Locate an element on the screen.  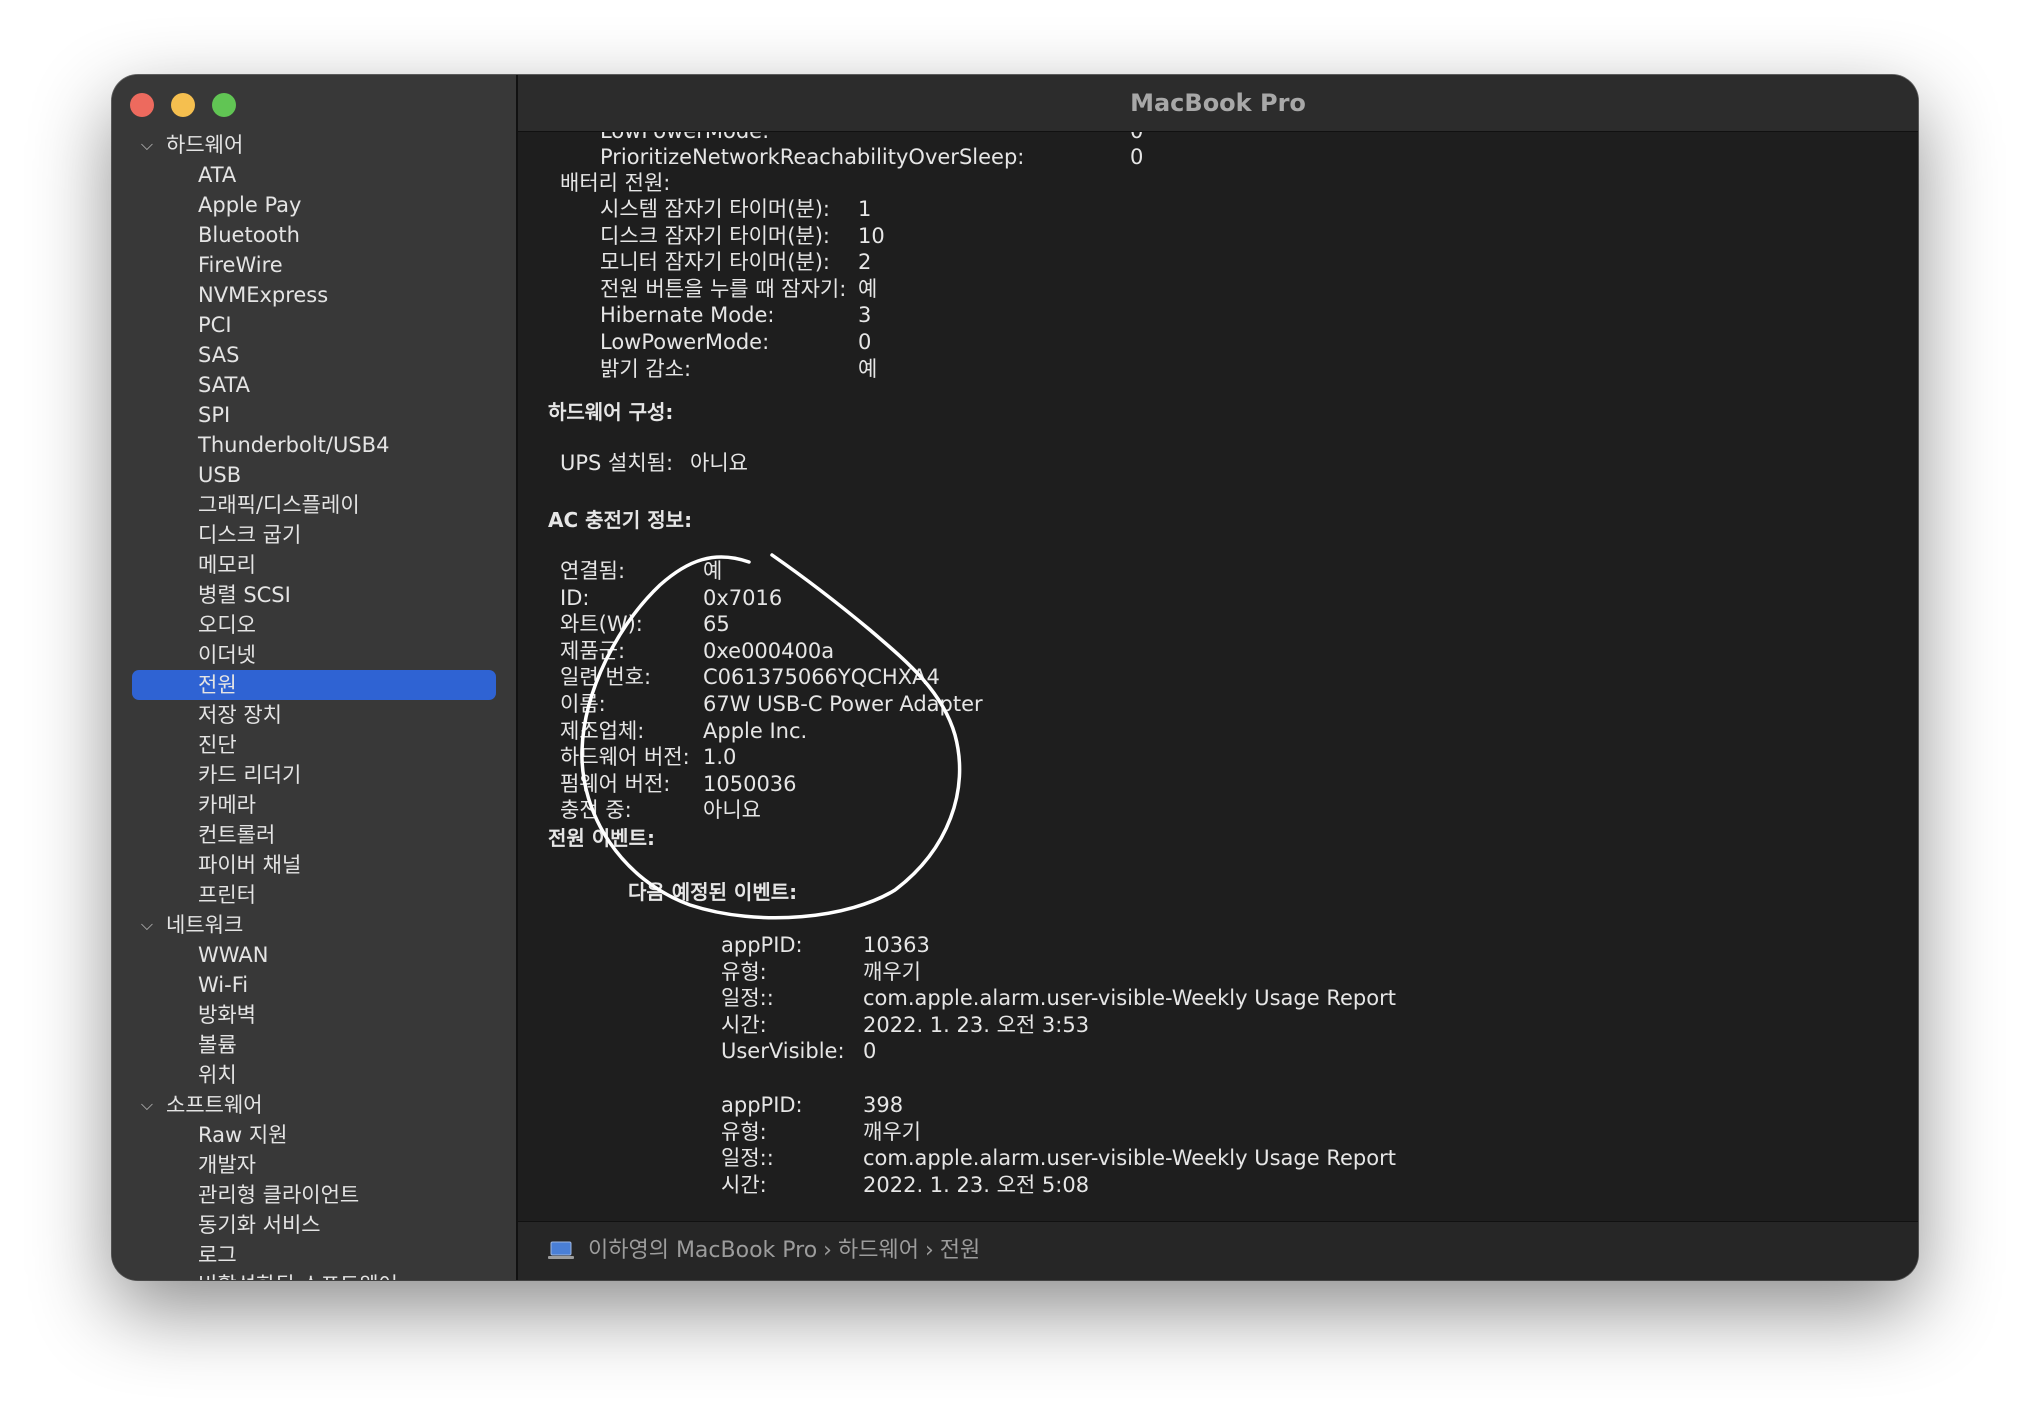
info-key: 유형: is located at coordinates (744, 971).